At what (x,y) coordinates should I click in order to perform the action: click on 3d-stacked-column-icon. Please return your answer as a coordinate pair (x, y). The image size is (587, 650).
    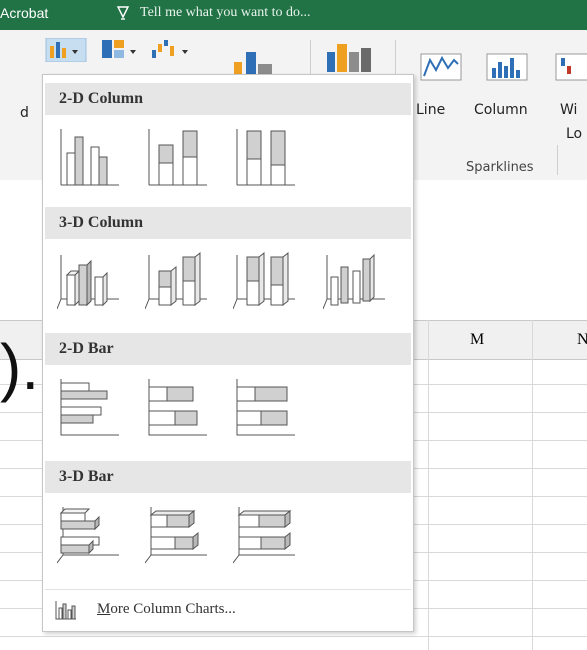
    Looking at the image, I should click on (177, 281).